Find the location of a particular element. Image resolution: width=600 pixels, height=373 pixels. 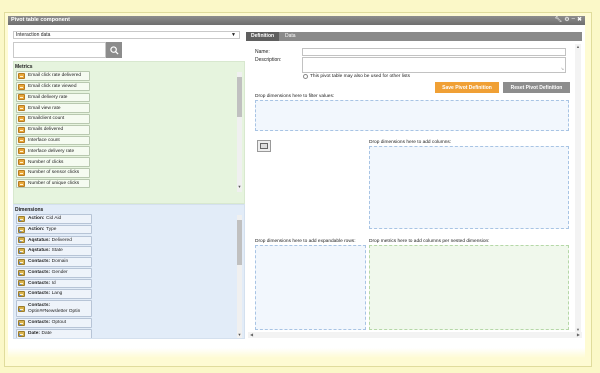

metric-item: Emails delivered is located at coordinates (53, 129).